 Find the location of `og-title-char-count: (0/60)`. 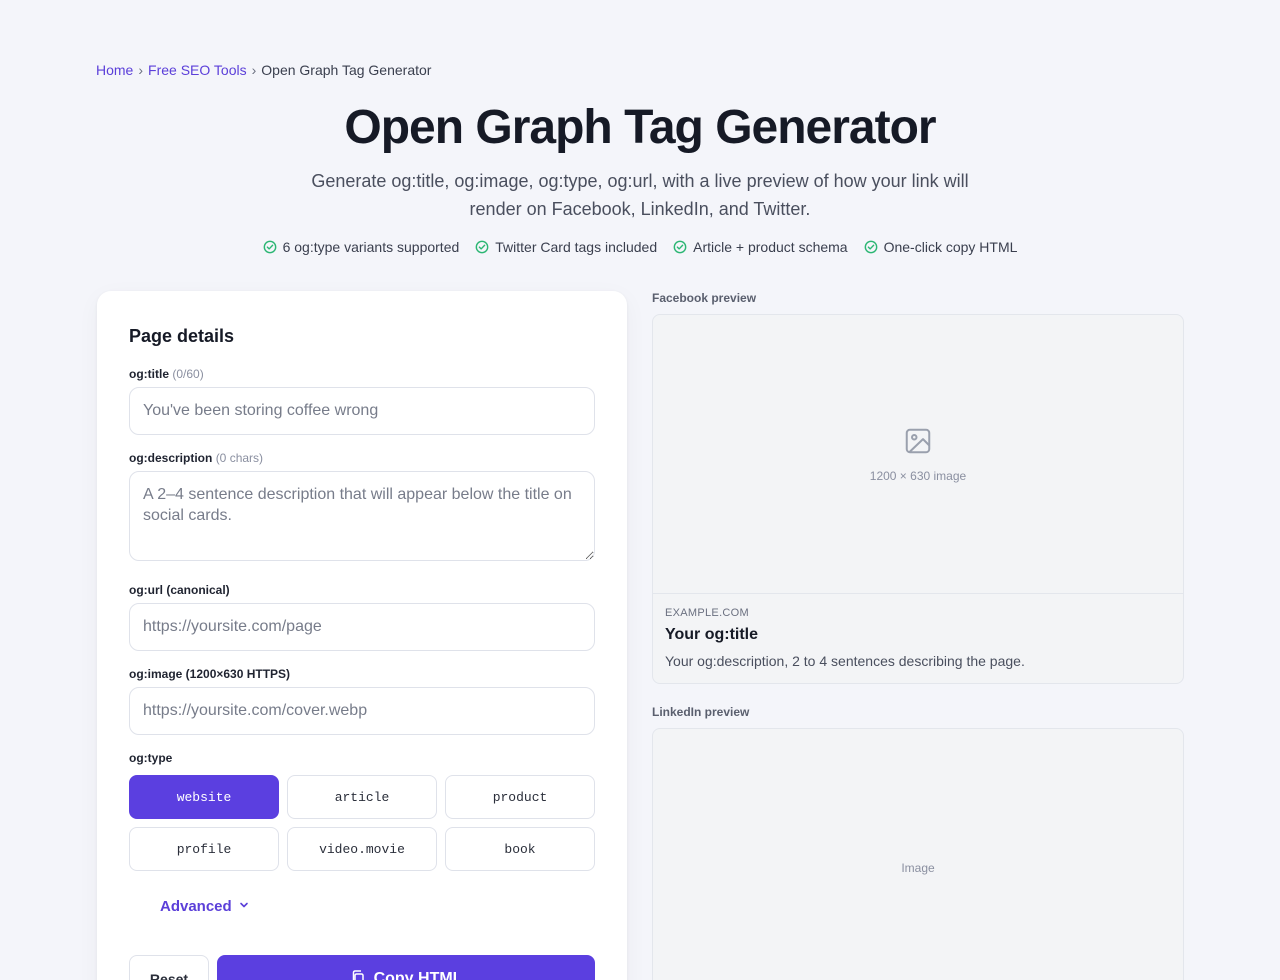

og-title-char-count: (0/60) is located at coordinates (188, 374).